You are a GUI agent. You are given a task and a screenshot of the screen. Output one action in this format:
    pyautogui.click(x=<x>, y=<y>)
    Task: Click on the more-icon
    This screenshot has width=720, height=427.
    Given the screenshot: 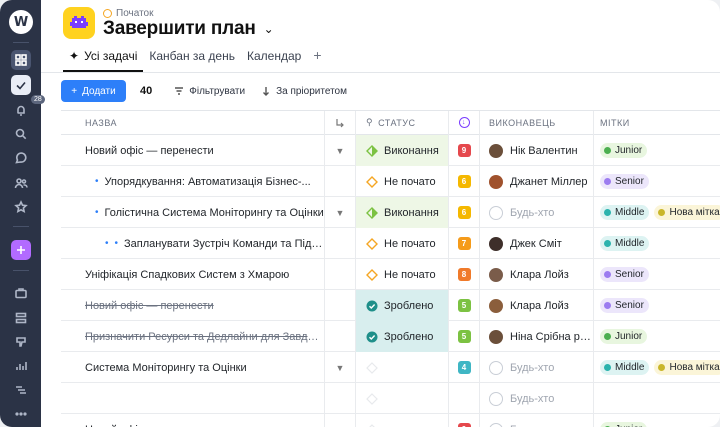 What is the action you would take?
    pyautogui.click(x=21, y=414)
    